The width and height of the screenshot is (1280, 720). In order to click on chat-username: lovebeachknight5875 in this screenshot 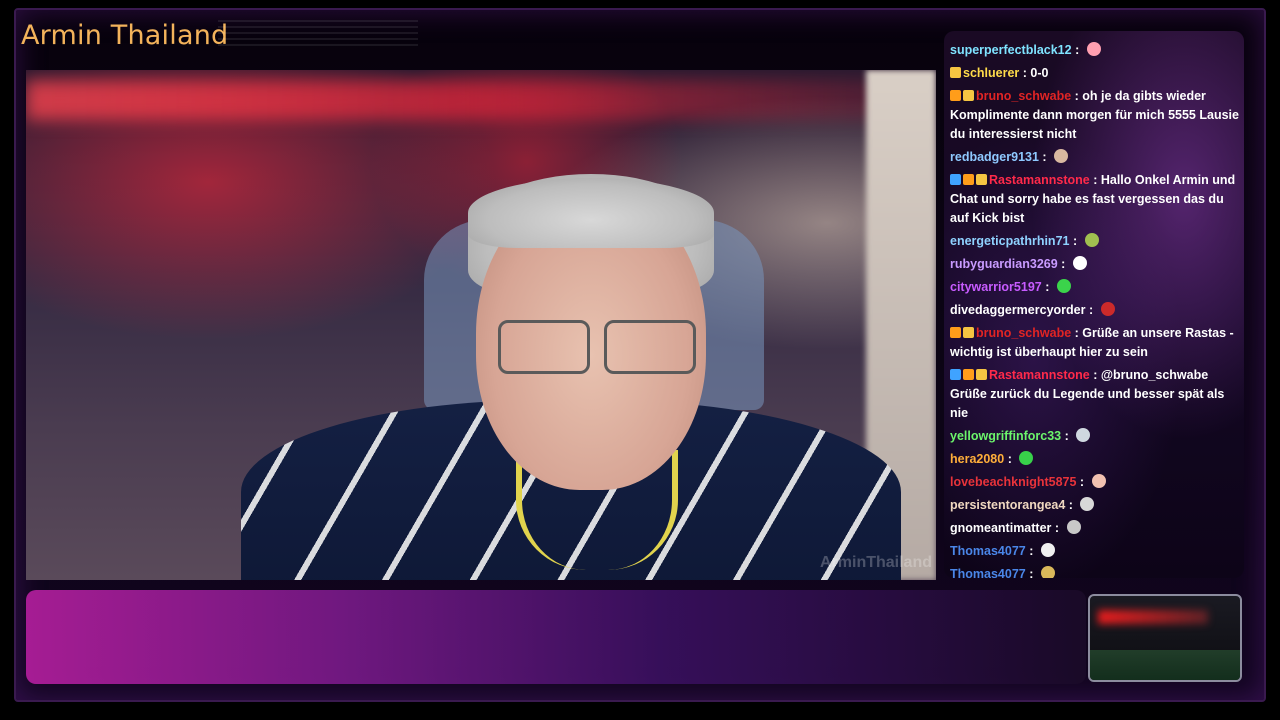, I will do `click(1013, 482)`.